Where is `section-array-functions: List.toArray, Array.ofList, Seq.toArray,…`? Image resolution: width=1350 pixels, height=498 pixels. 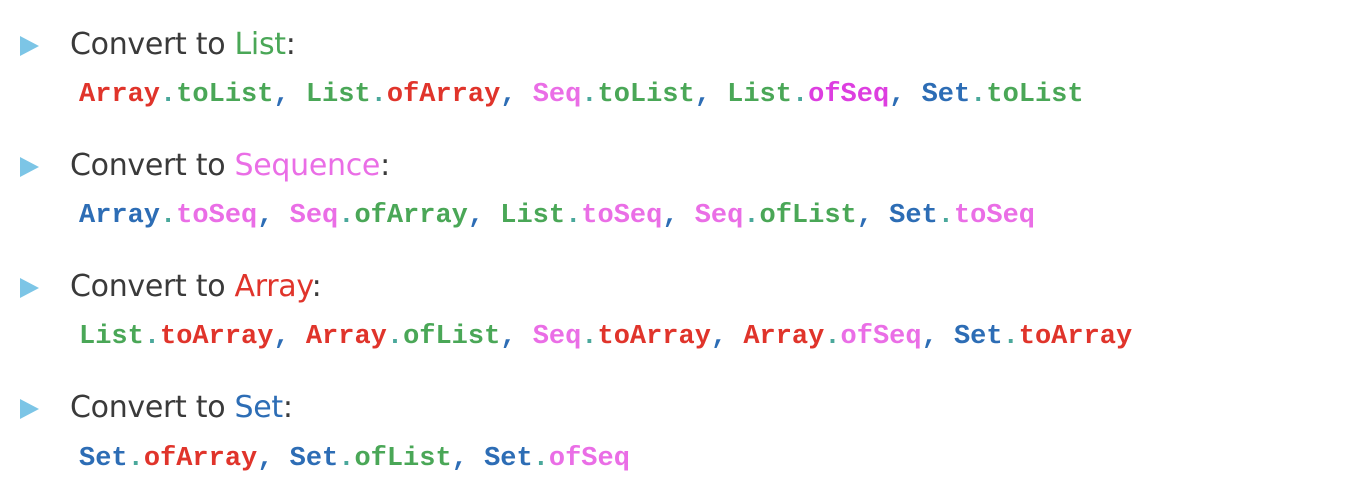 section-array-functions: List.toArray, Array.ofList, Seq.toArray,… is located at coordinates (605, 337).